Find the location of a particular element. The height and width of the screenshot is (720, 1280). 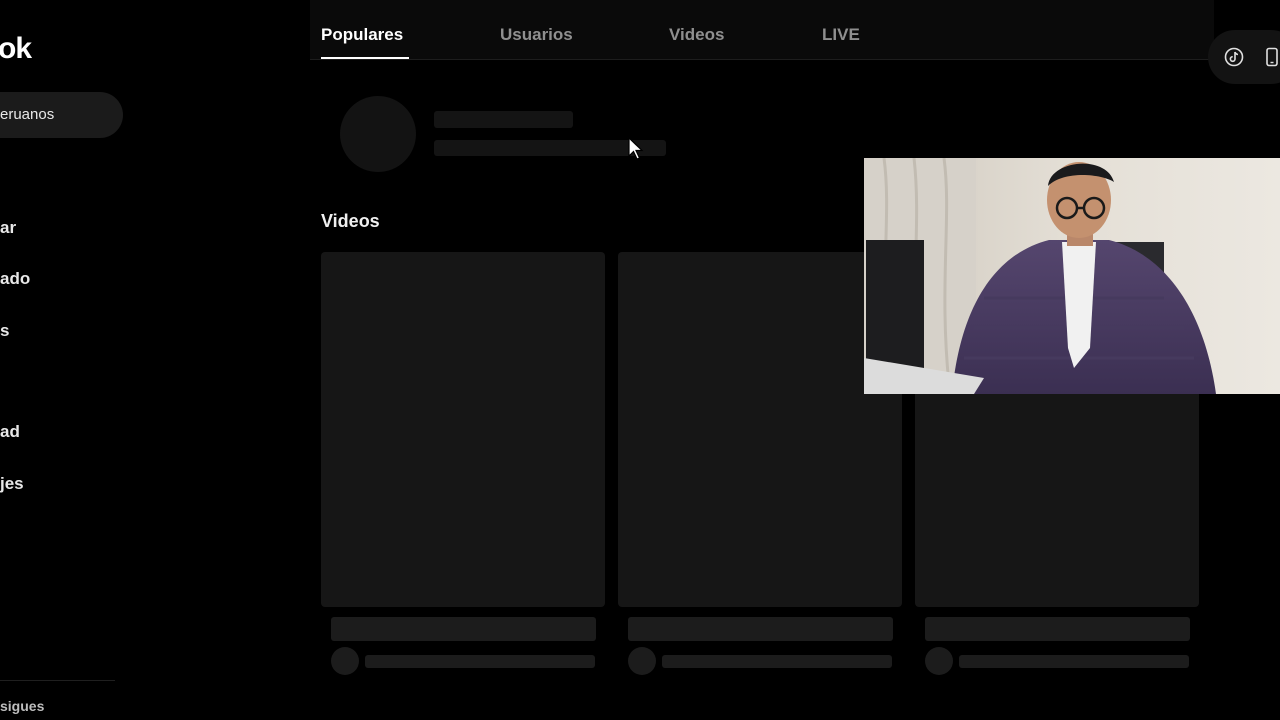

tab-populares: Populares is located at coordinates (362, 35).